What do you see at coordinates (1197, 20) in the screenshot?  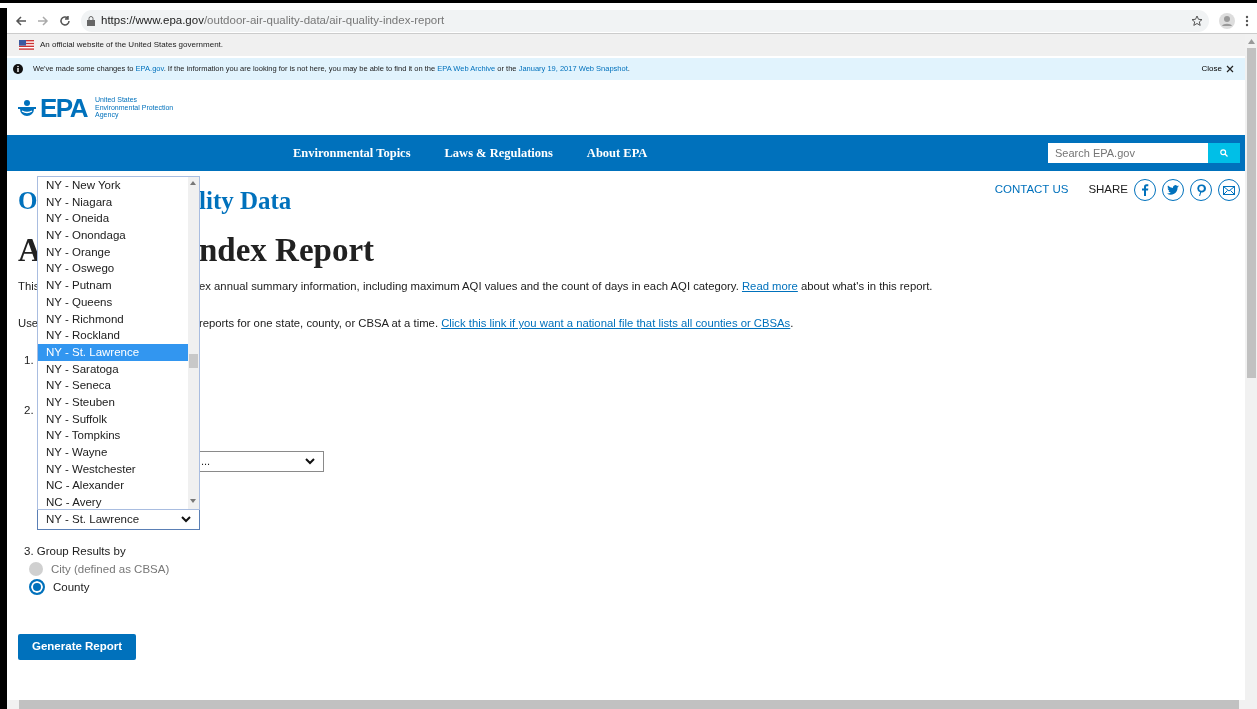 I see `star-icon` at bounding box center [1197, 20].